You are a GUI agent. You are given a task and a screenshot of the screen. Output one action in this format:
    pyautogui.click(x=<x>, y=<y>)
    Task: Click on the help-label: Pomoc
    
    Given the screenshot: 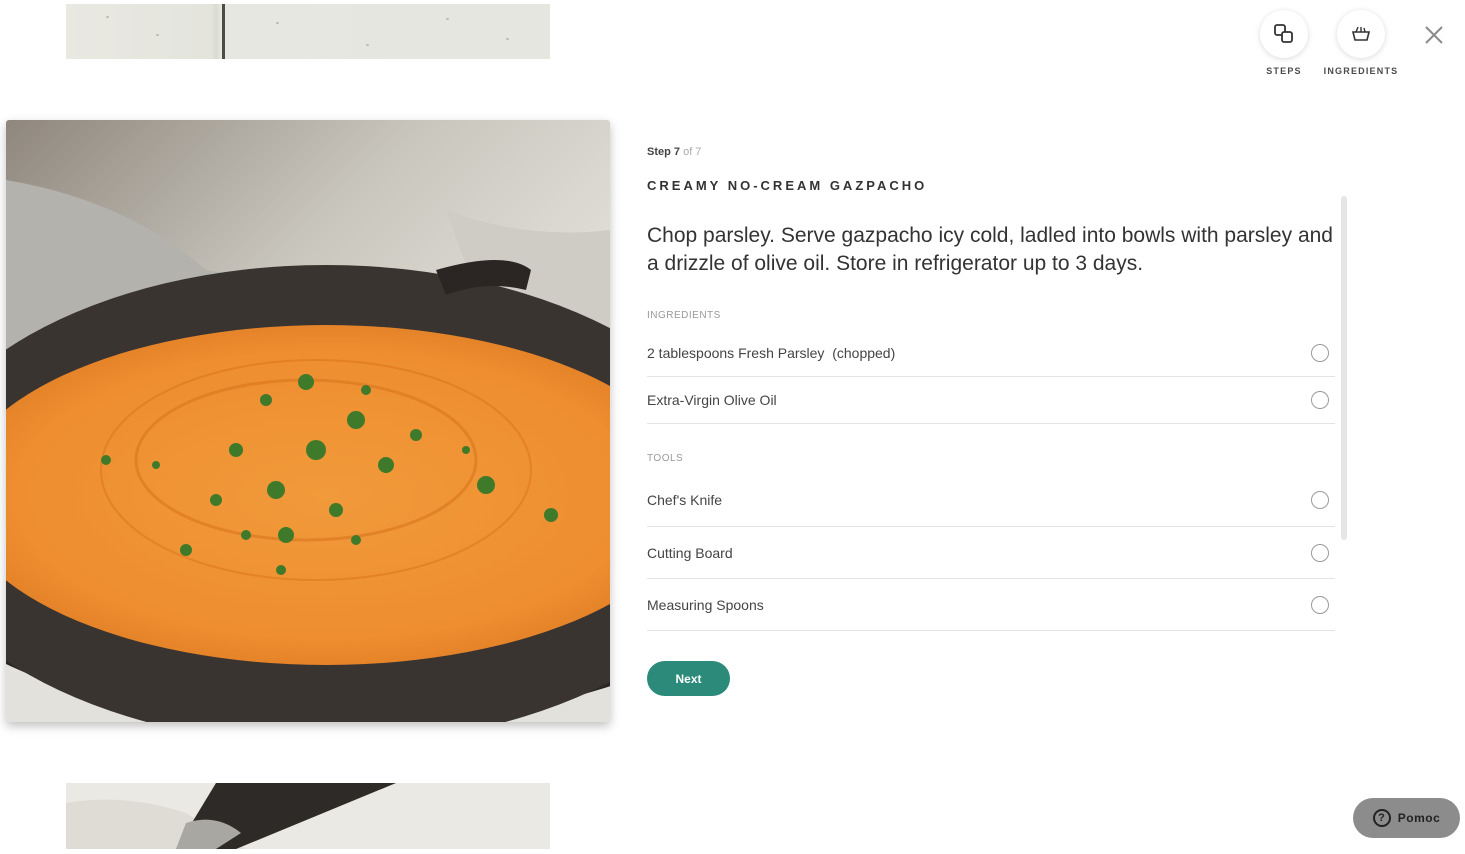 What is the action you would take?
    pyautogui.click(x=1419, y=818)
    